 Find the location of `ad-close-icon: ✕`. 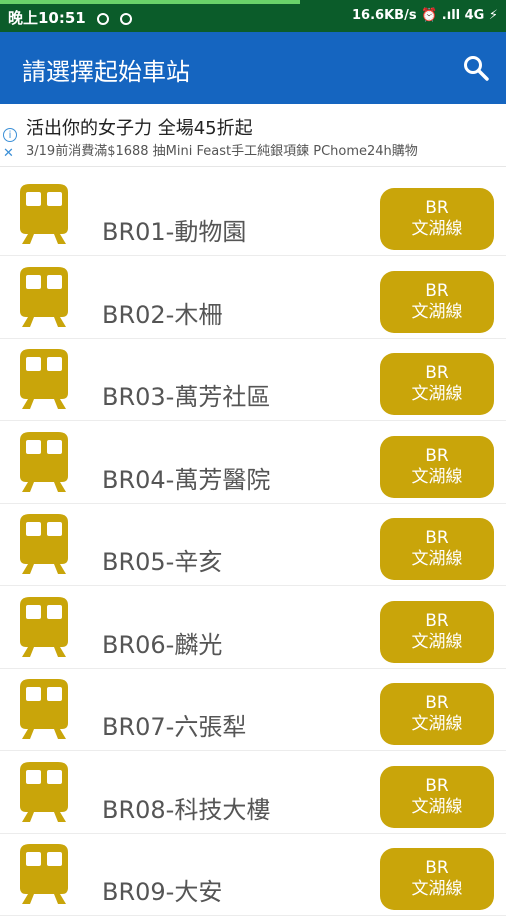

ad-close-icon: ✕ is located at coordinates (8, 153).